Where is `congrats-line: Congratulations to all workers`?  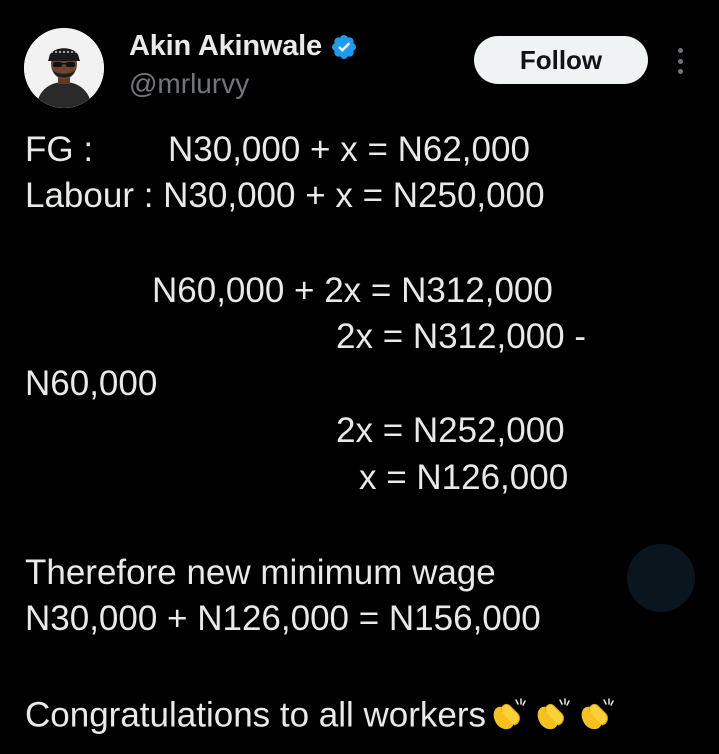
congrats-line: Congratulations to all workers is located at coordinates (321, 717).